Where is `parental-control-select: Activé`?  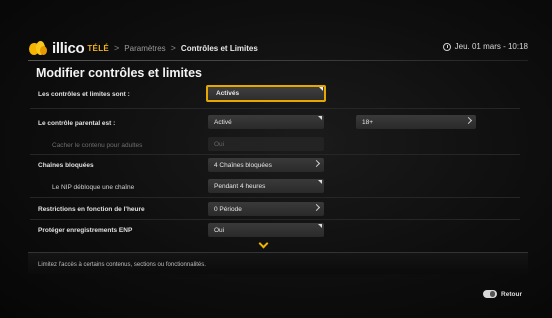 parental-control-select: Activé is located at coordinates (266, 122).